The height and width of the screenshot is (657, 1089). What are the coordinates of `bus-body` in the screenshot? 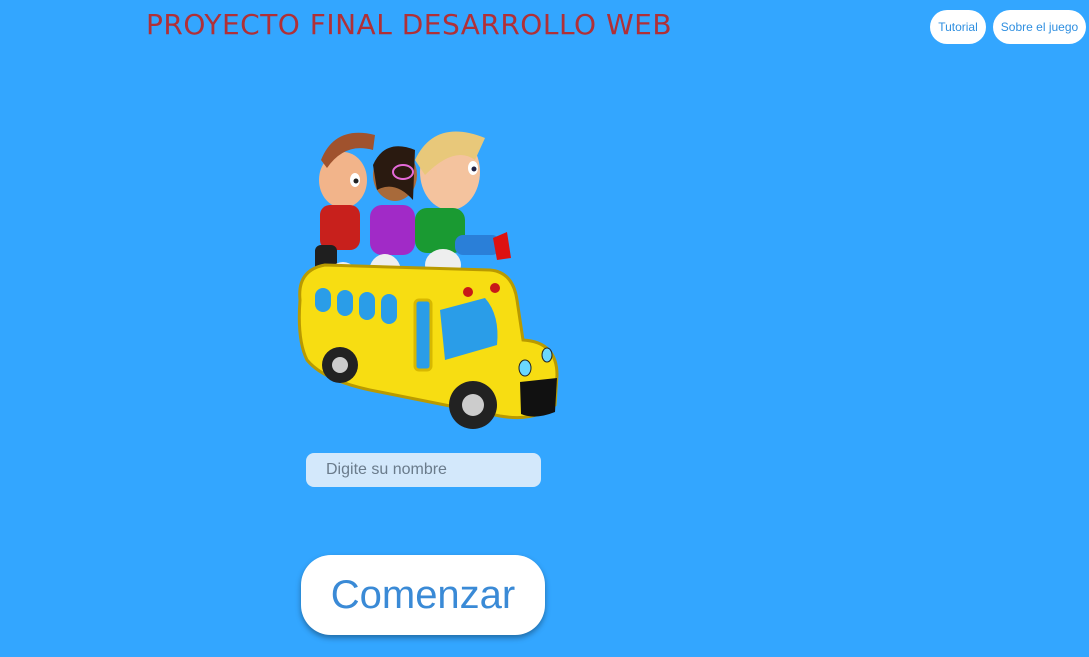 It's located at (428, 341).